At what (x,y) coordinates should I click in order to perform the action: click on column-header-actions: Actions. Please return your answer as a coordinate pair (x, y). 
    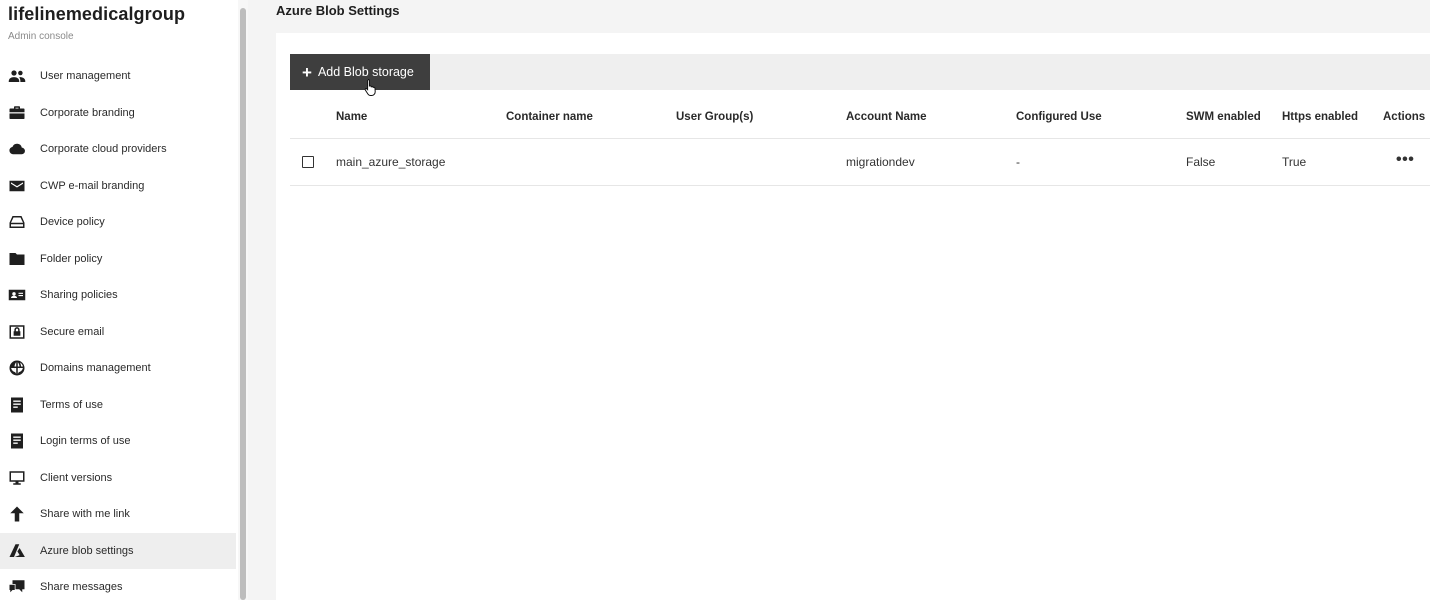
    Looking at the image, I should click on (1404, 117).